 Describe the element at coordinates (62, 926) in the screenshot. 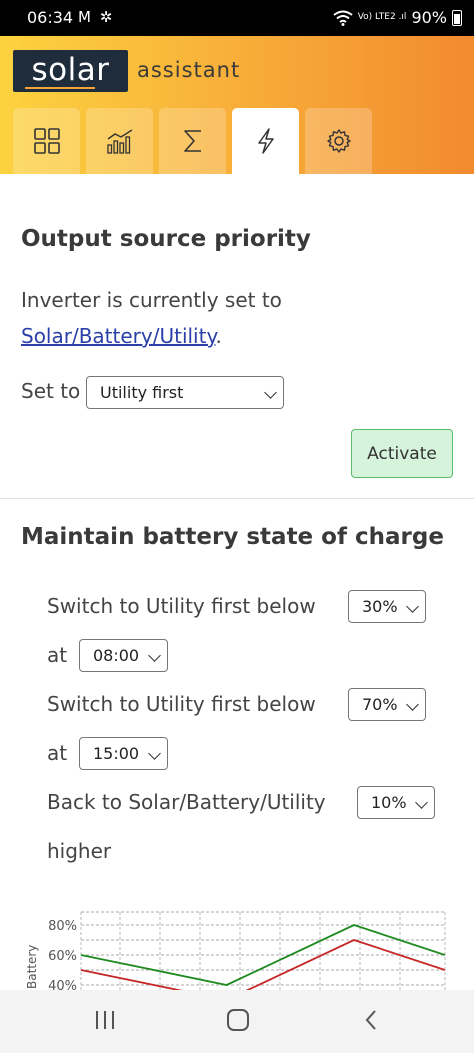

I see `y-tick-label: 80%` at that location.